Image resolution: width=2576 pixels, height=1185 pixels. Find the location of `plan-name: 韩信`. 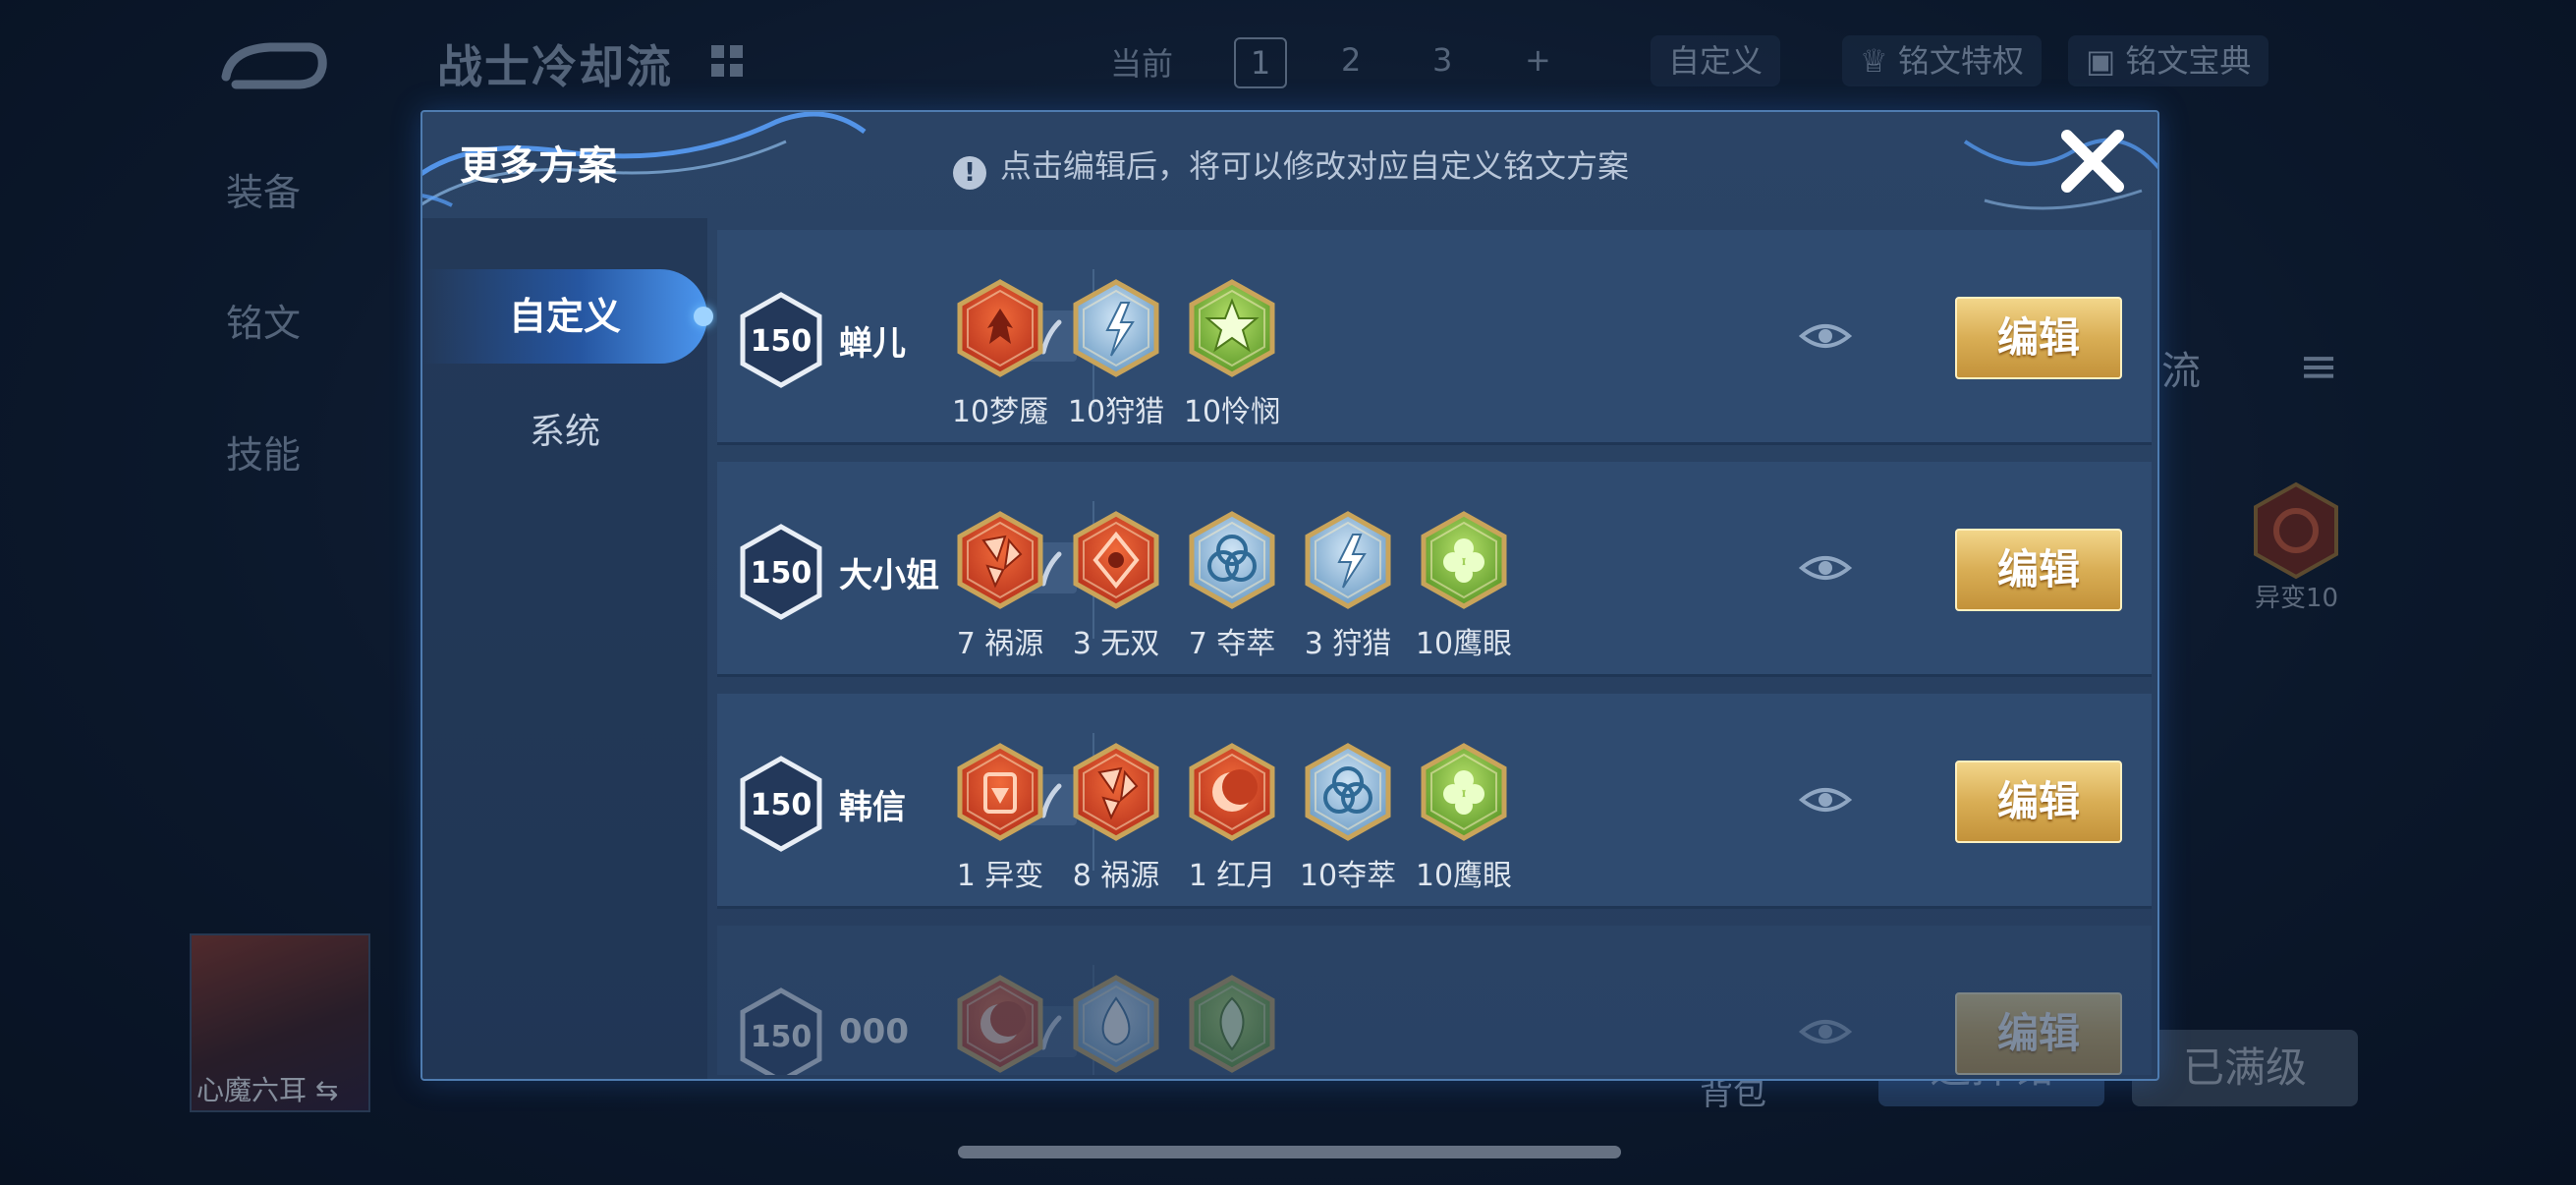

plan-name: 韩信 is located at coordinates (872, 808).